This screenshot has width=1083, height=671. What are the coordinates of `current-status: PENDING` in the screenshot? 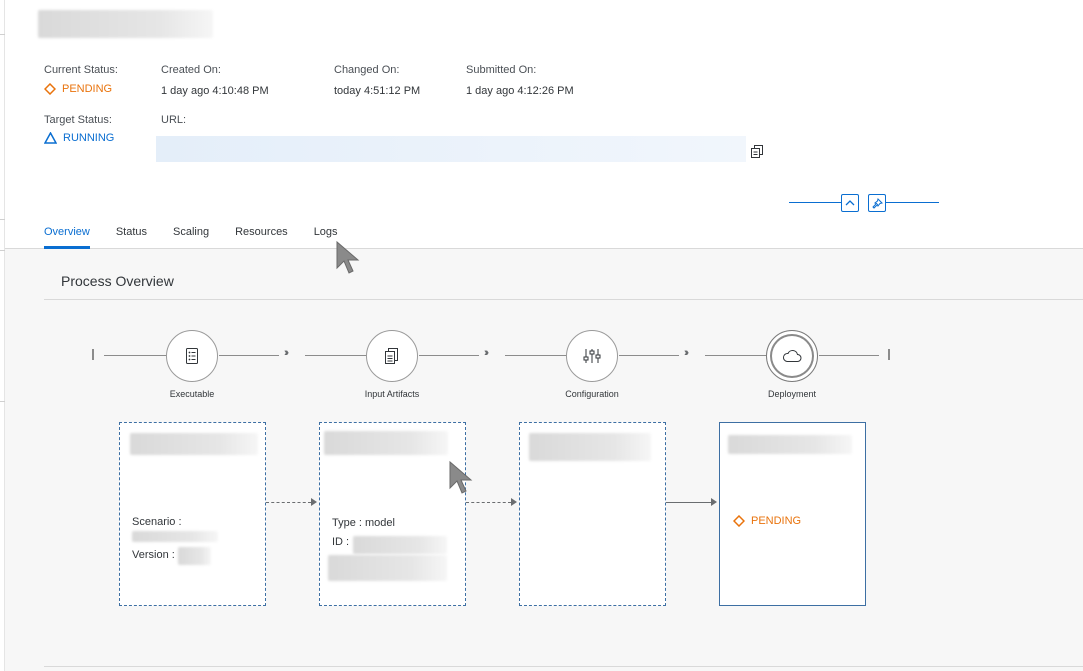 It's located at (78, 89).